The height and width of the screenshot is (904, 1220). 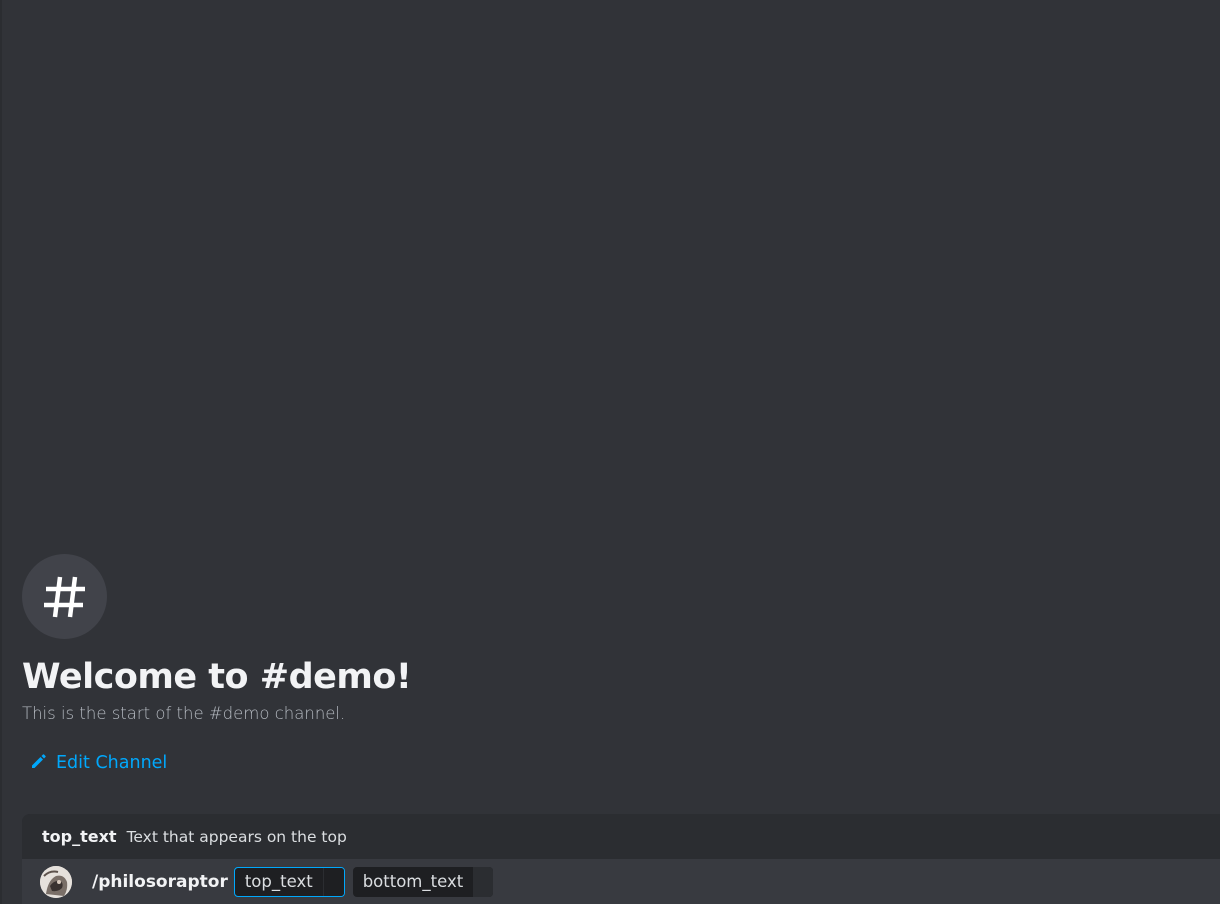 I want to click on pencil-icon, so click(x=39, y=763).